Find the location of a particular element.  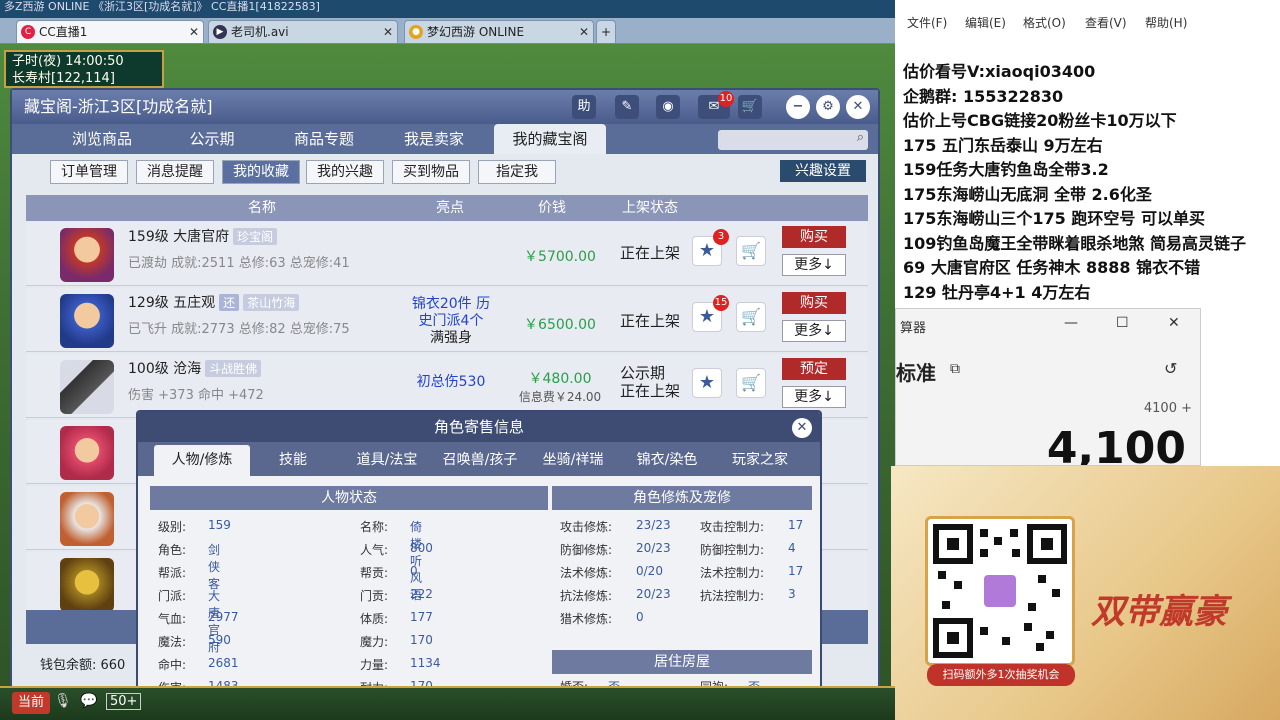

minimize-icon: — is located at coordinates (1071, 323).